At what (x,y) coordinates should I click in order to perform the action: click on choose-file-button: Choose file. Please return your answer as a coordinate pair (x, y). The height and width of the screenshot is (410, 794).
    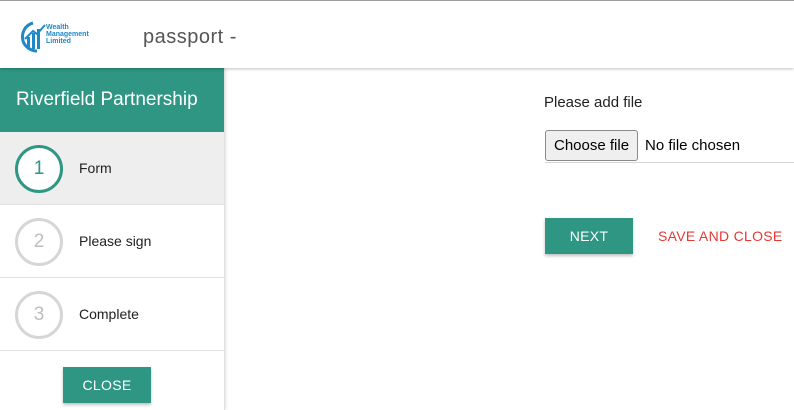
    Looking at the image, I should click on (592, 145).